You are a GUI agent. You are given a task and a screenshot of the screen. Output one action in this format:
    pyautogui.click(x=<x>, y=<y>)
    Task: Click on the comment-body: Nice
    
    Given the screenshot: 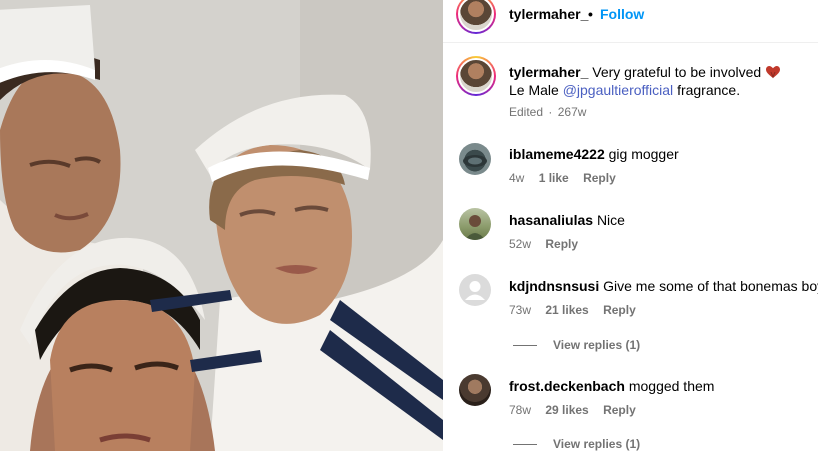 What is the action you would take?
    pyautogui.click(x=610, y=220)
    